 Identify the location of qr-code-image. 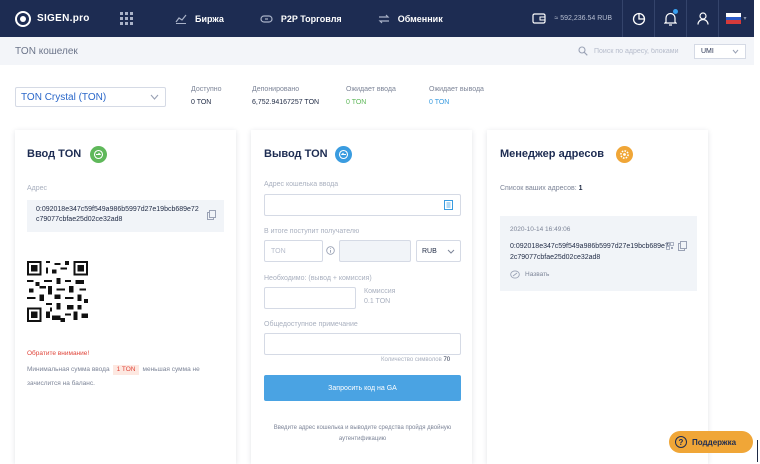
(57, 291).